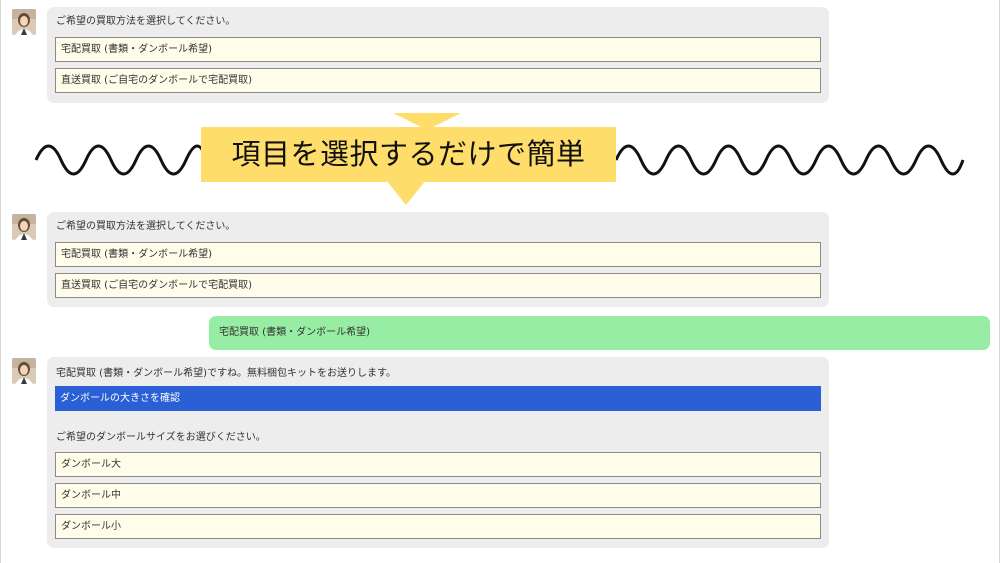  What do you see at coordinates (438, 526) in the screenshot?
I see `option-box-small: ダンボール小` at bounding box center [438, 526].